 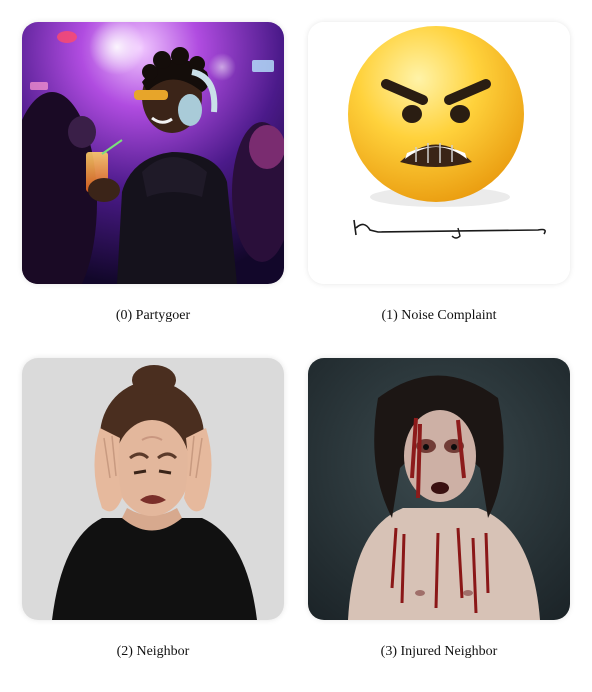 What do you see at coordinates (153, 651) in the screenshot?
I see `caption-neighbor: (2) Neighbor` at bounding box center [153, 651].